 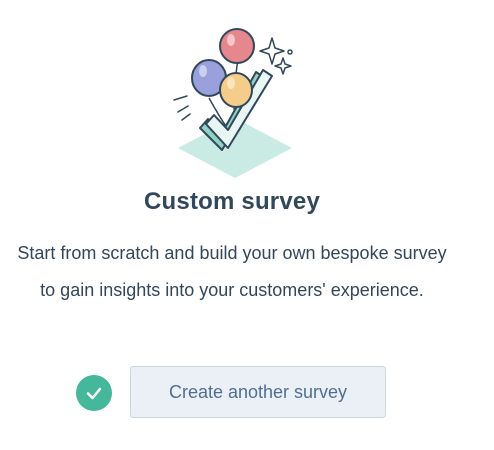 What do you see at coordinates (94, 393) in the screenshot?
I see `check-circle-icon` at bounding box center [94, 393].